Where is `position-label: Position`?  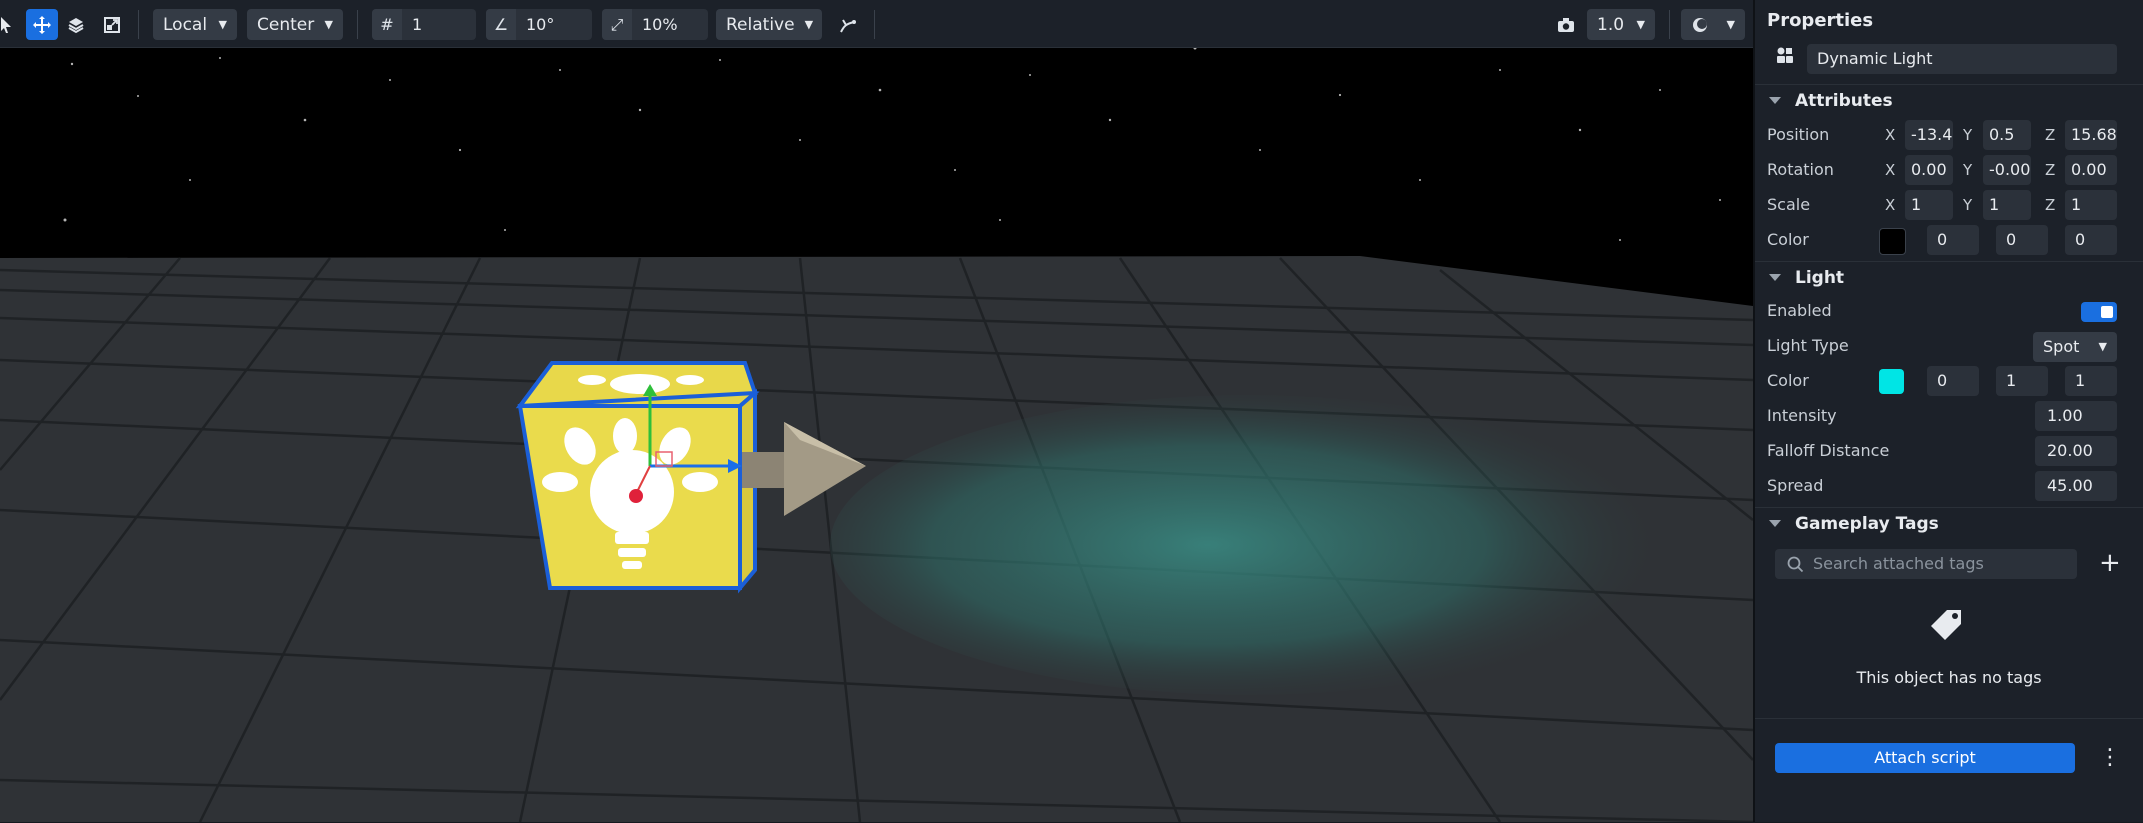
position-label: Position is located at coordinates (1798, 134).